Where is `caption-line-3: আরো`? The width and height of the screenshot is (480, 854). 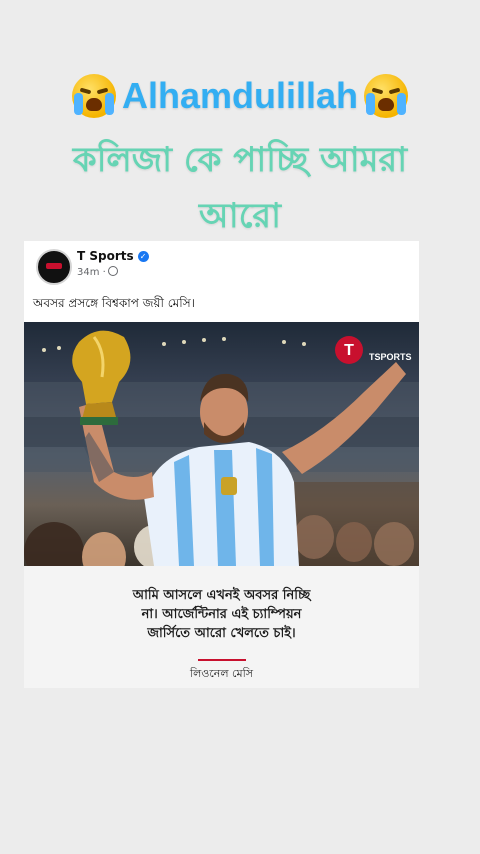 caption-line-3: আরো is located at coordinates (240, 216).